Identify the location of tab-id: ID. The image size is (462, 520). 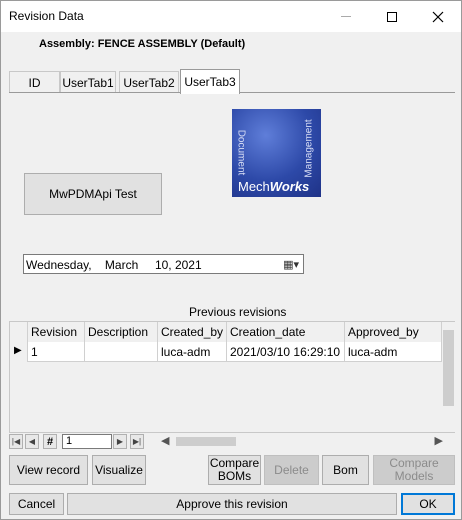
(34, 82).